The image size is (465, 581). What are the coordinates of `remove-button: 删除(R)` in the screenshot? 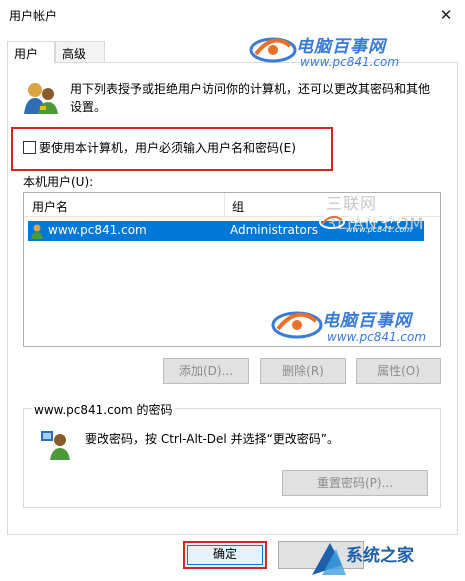 It's located at (303, 371).